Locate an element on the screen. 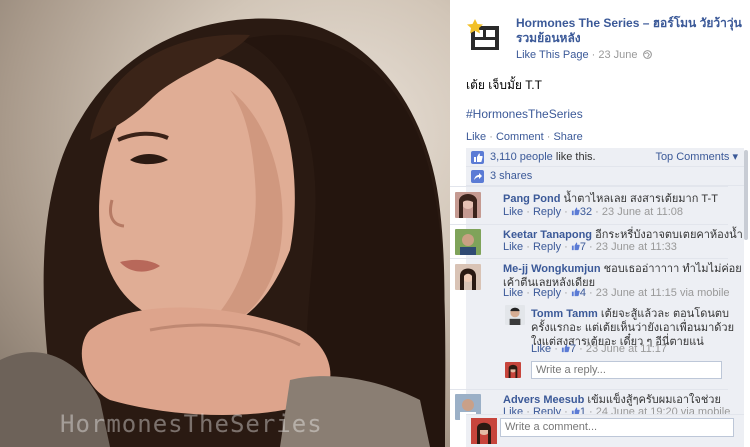 The height and width of the screenshot is (447, 750). comment-body: เข้มแข็งสู้ๆครับผมเอาใจช่วย is located at coordinates (654, 400).